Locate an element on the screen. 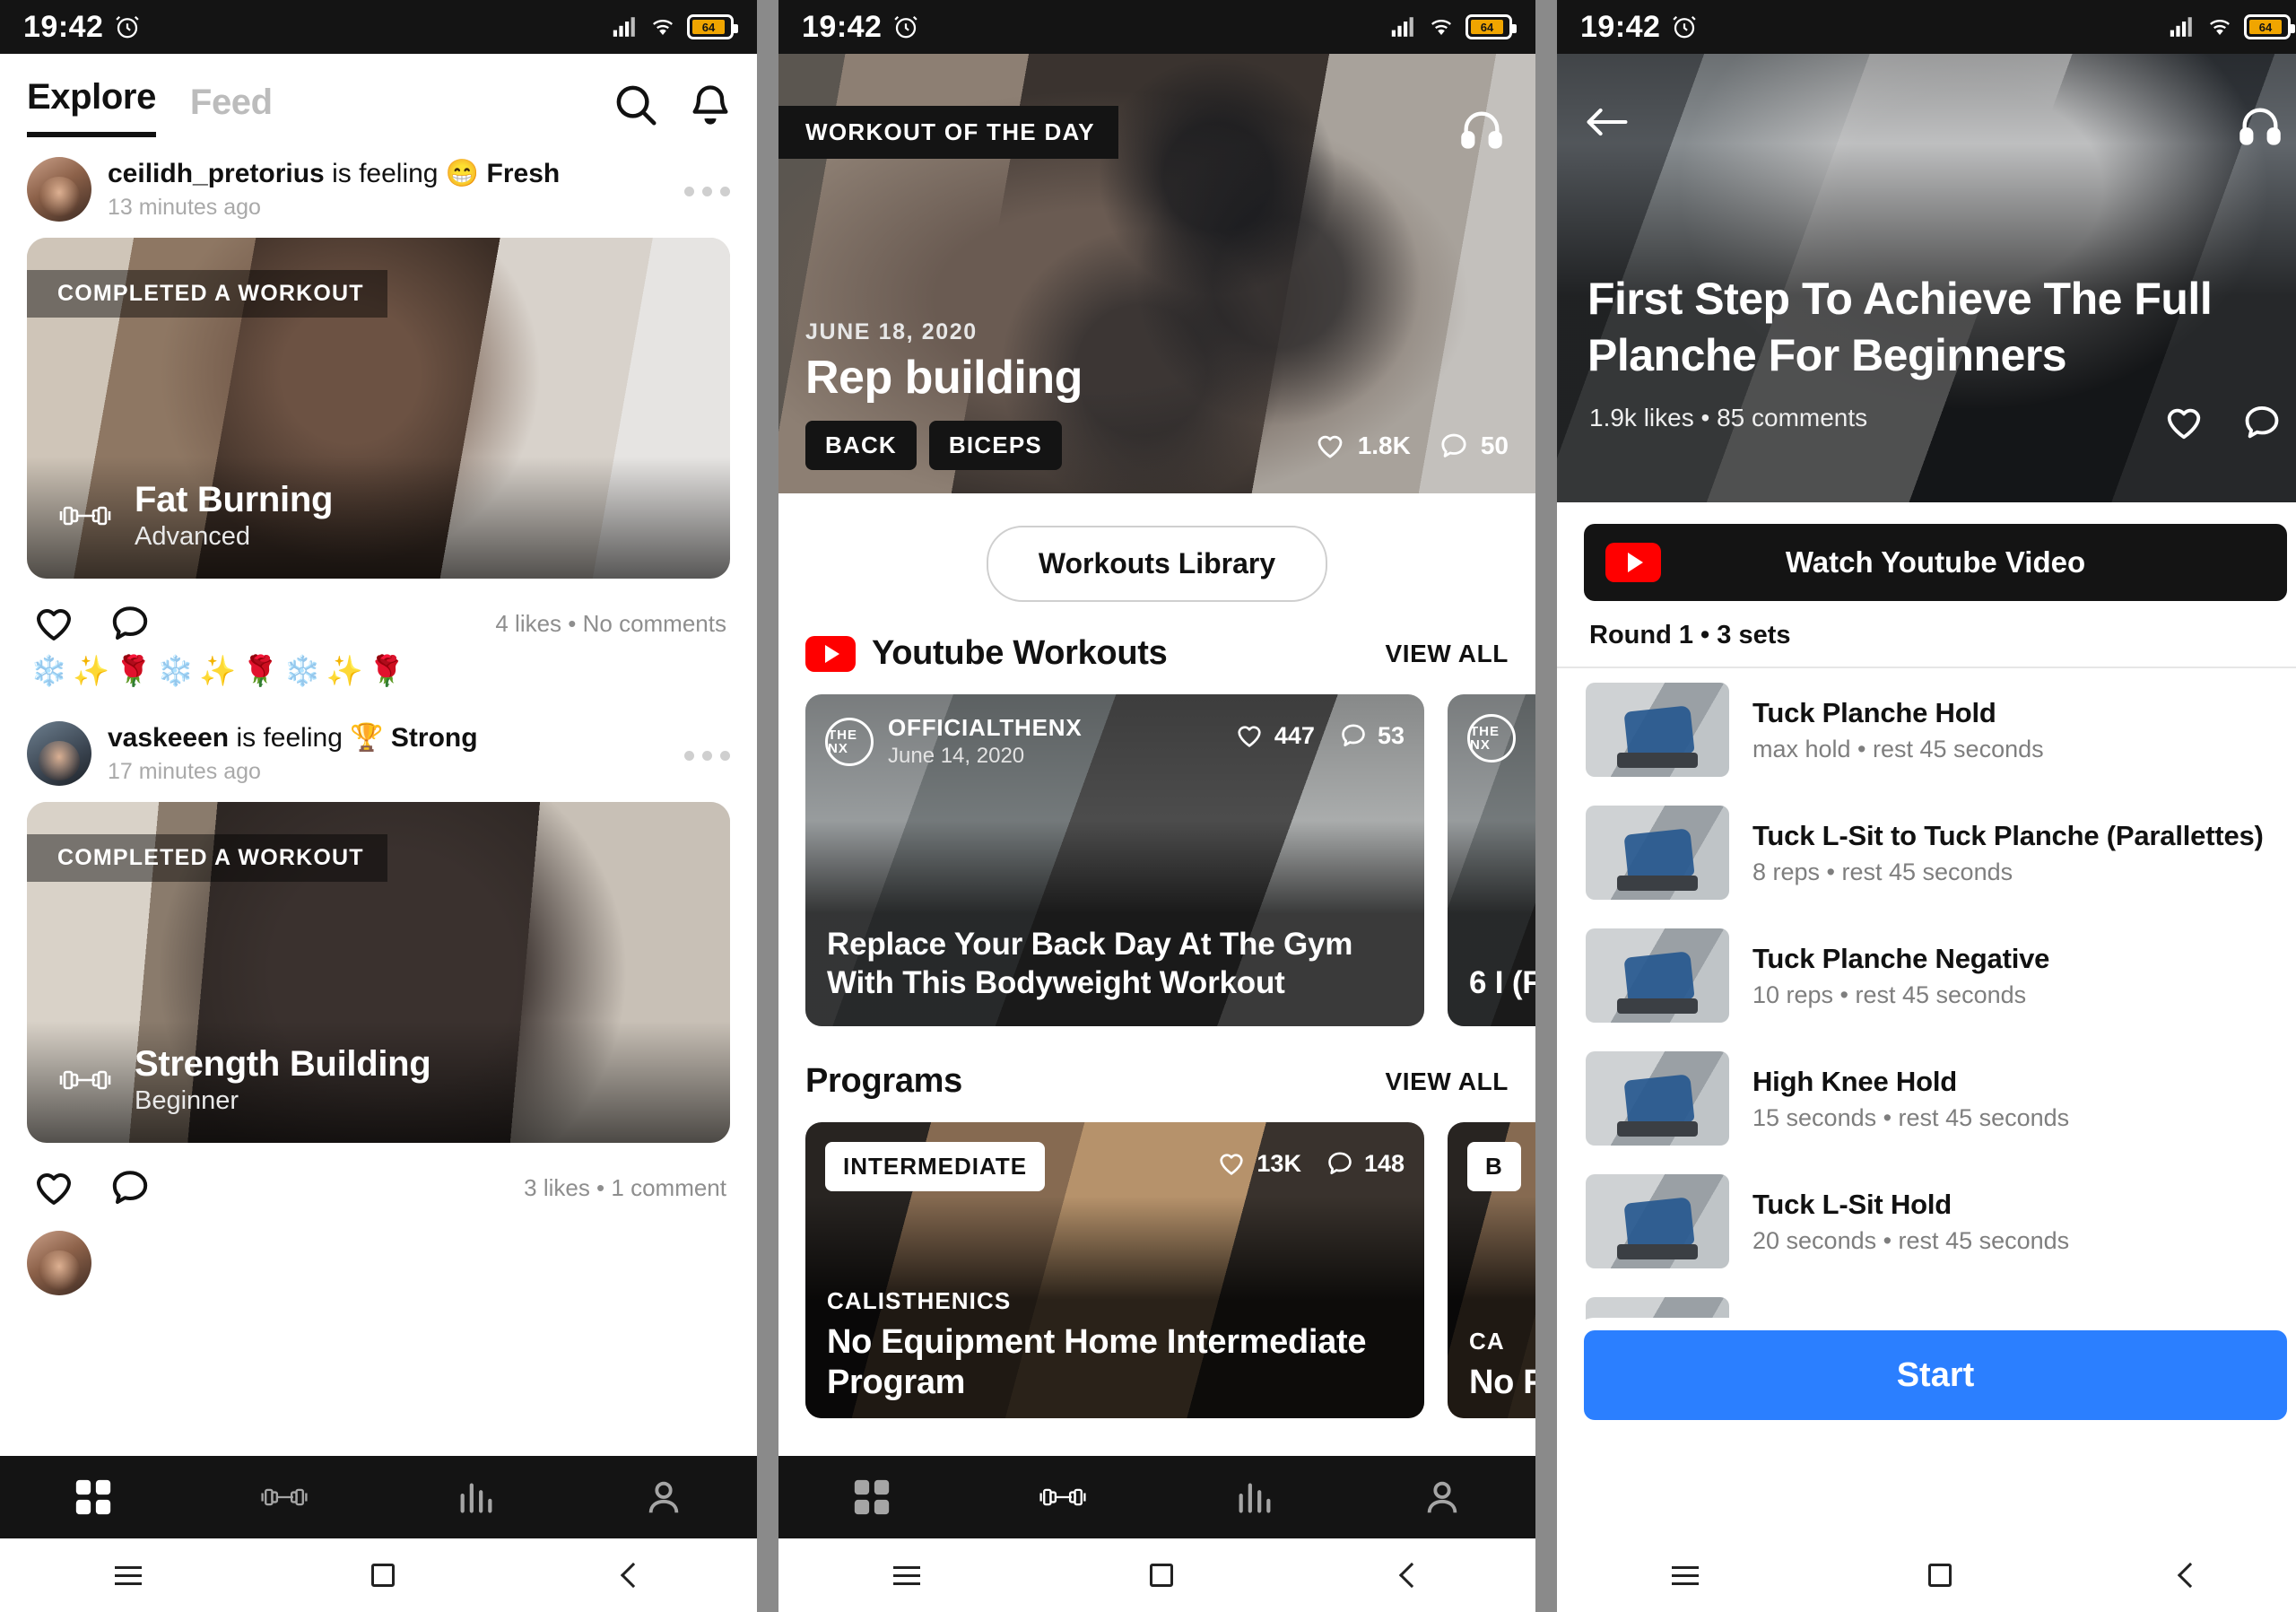 This screenshot has width=2296, height=1612. channel-logo-icon: THE NX is located at coordinates (849, 741).